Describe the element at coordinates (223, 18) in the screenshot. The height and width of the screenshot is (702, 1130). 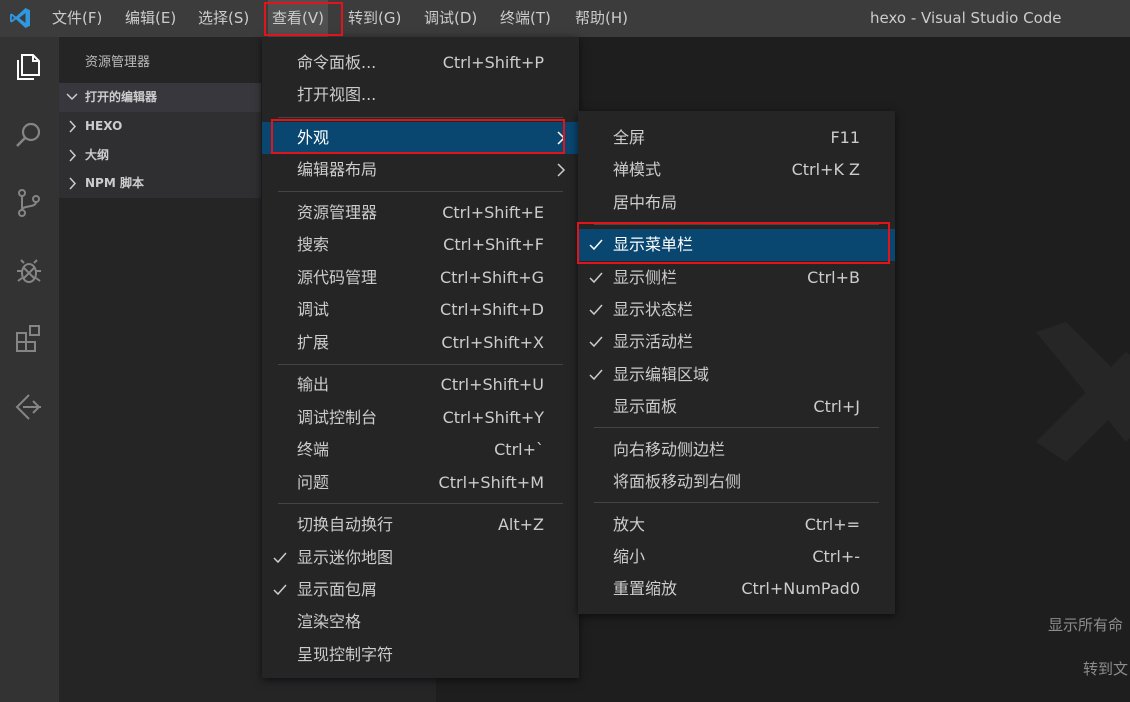
I see `menu-selection: 选择(S)` at that location.